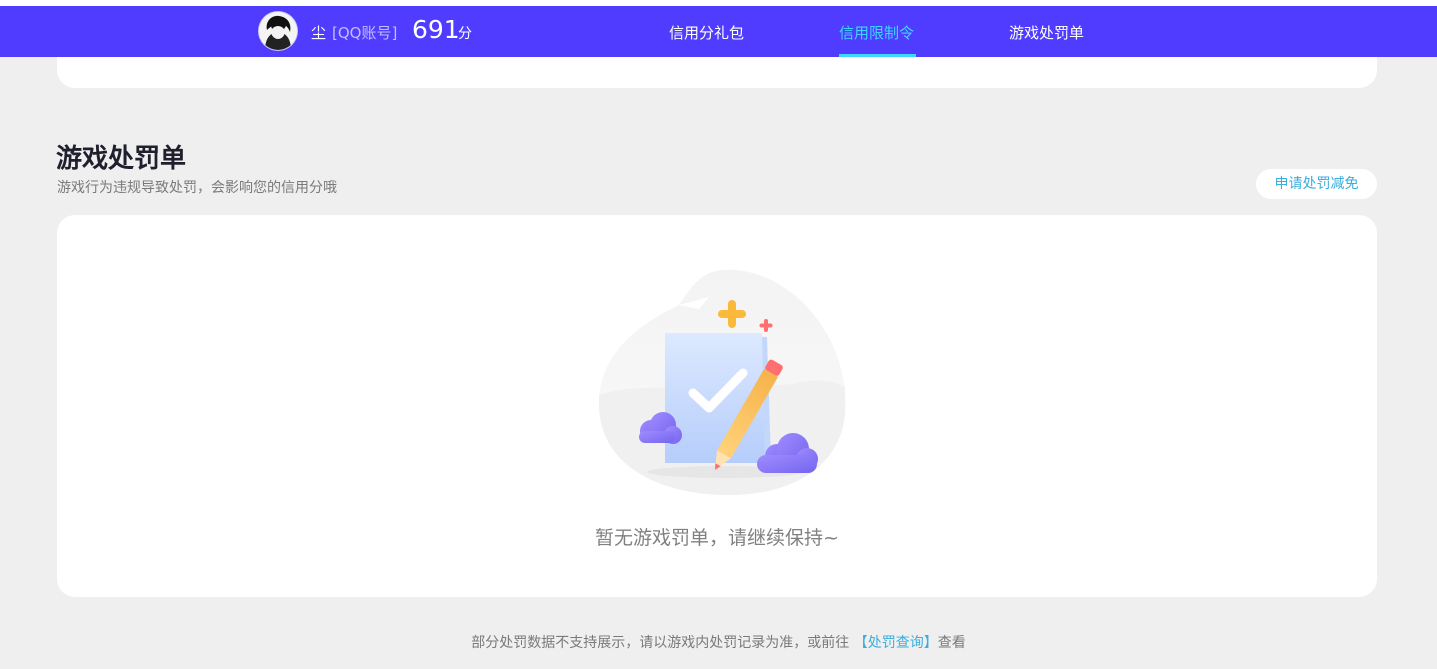 This screenshot has height=669, width=1437. I want to click on user-avatar, so click(278, 31).